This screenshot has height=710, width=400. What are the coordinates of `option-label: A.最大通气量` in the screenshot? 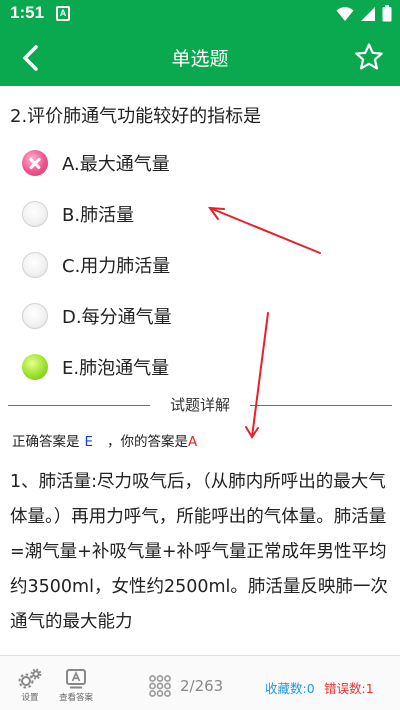 It's located at (116, 164).